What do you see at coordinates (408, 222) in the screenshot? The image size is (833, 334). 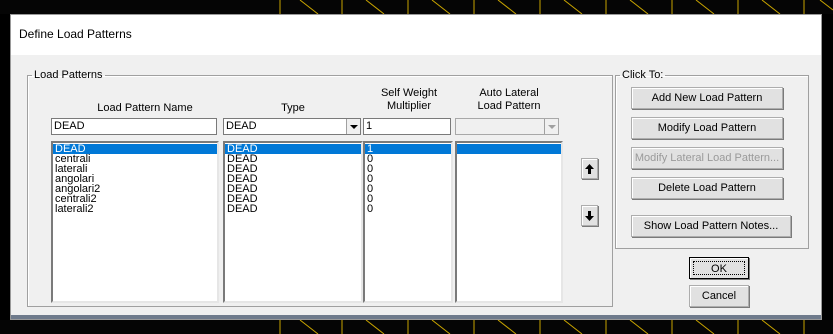 I see `multiplier-list: 1000000` at bounding box center [408, 222].